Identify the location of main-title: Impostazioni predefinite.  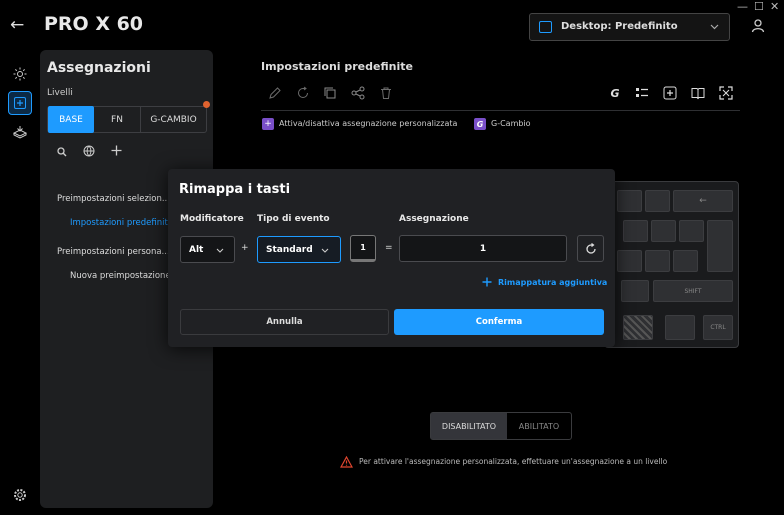
(337, 66).